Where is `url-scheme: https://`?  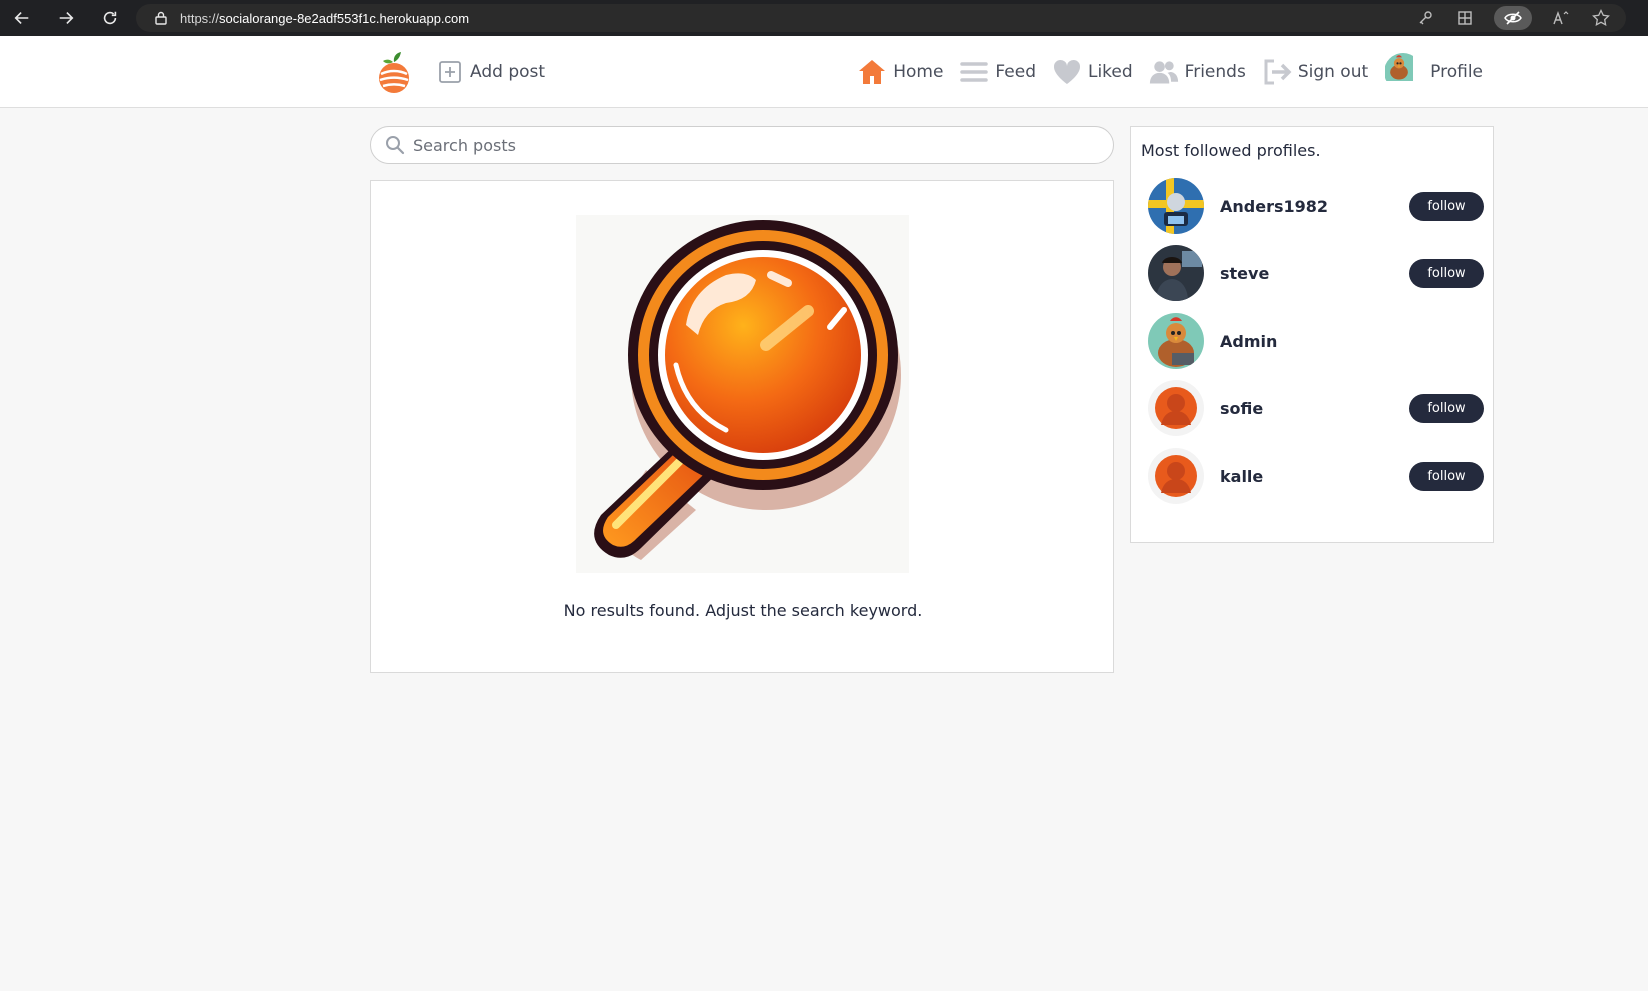
url-scheme: https:// is located at coordinates (200, 18).